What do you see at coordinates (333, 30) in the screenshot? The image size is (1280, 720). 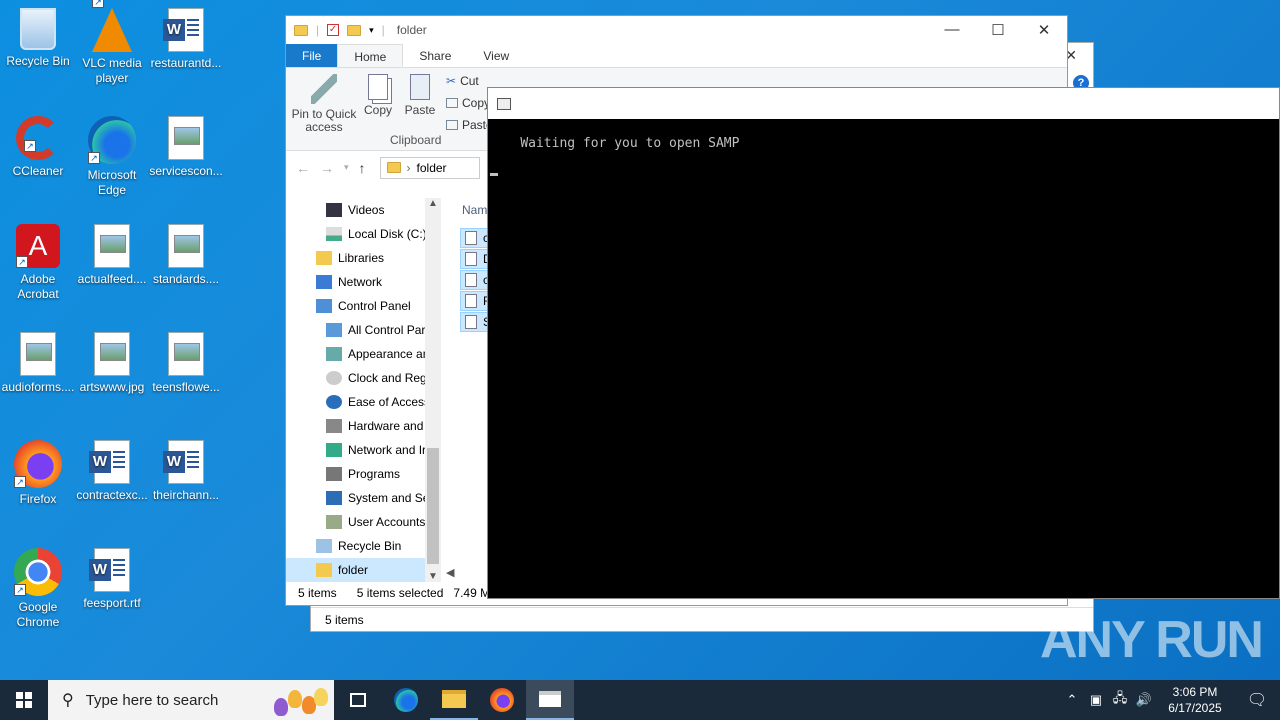 I see `properties-icon: ✓` at bounding box center [333, 30].